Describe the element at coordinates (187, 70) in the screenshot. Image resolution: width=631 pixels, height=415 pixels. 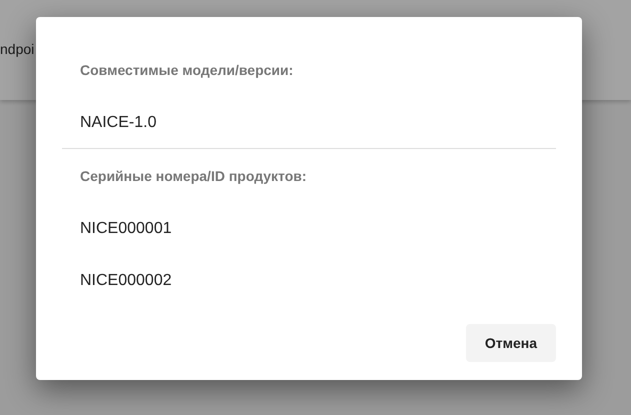
I see `section-label: Совместимые модели/версии:` at that location.